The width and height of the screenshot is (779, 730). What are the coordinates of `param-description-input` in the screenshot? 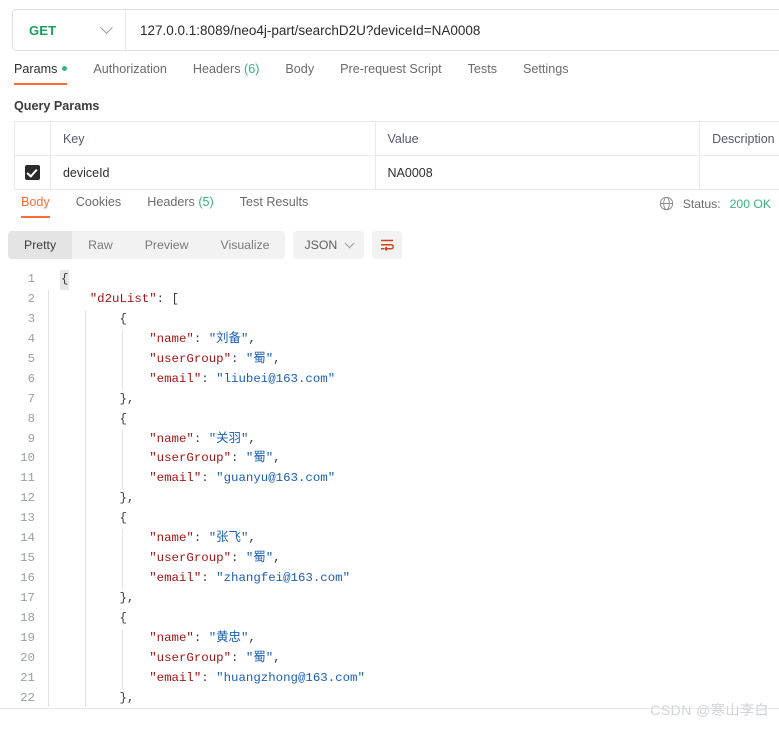 It's located at (739, 172).